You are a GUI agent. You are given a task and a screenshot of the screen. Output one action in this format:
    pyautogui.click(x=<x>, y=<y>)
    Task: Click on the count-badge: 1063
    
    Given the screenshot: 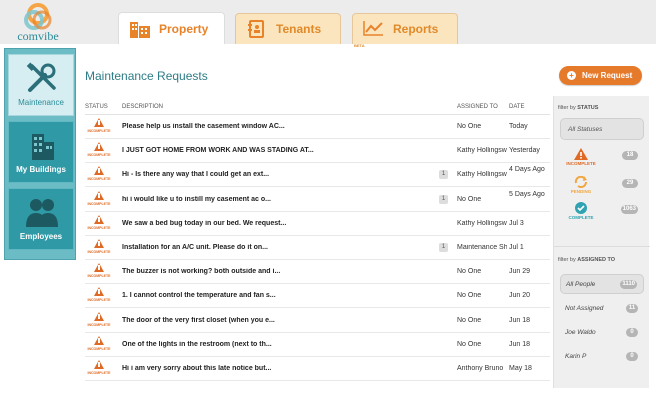 What is the action you would take?
    pyautogui.click(x=629, y=209)
    